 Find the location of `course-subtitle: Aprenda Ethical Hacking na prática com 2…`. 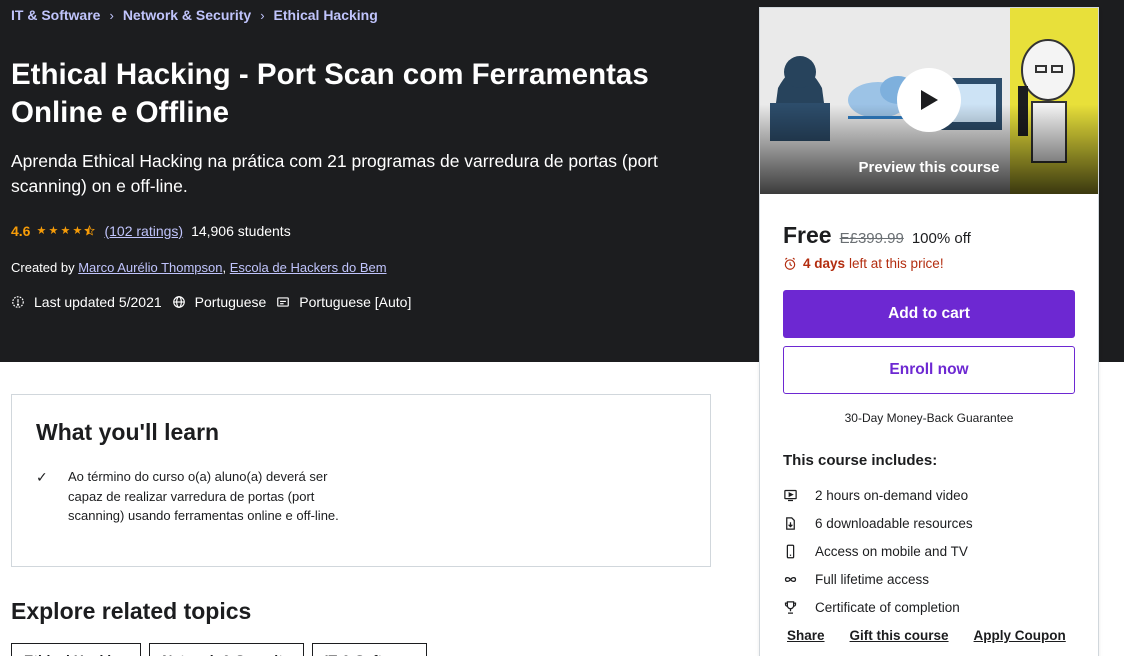

course-subtitle: Aprenda Ethical Hacking na prática com 2… is located at coordinates (334, 173).